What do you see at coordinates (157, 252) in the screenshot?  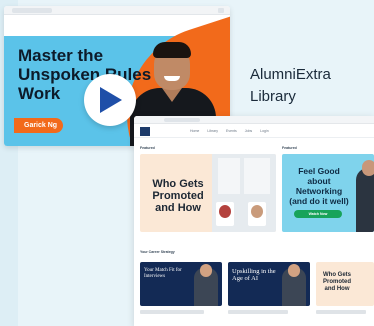 I see `career-strategy-label: Your Career Strategy` at bounding box center [157, 252].